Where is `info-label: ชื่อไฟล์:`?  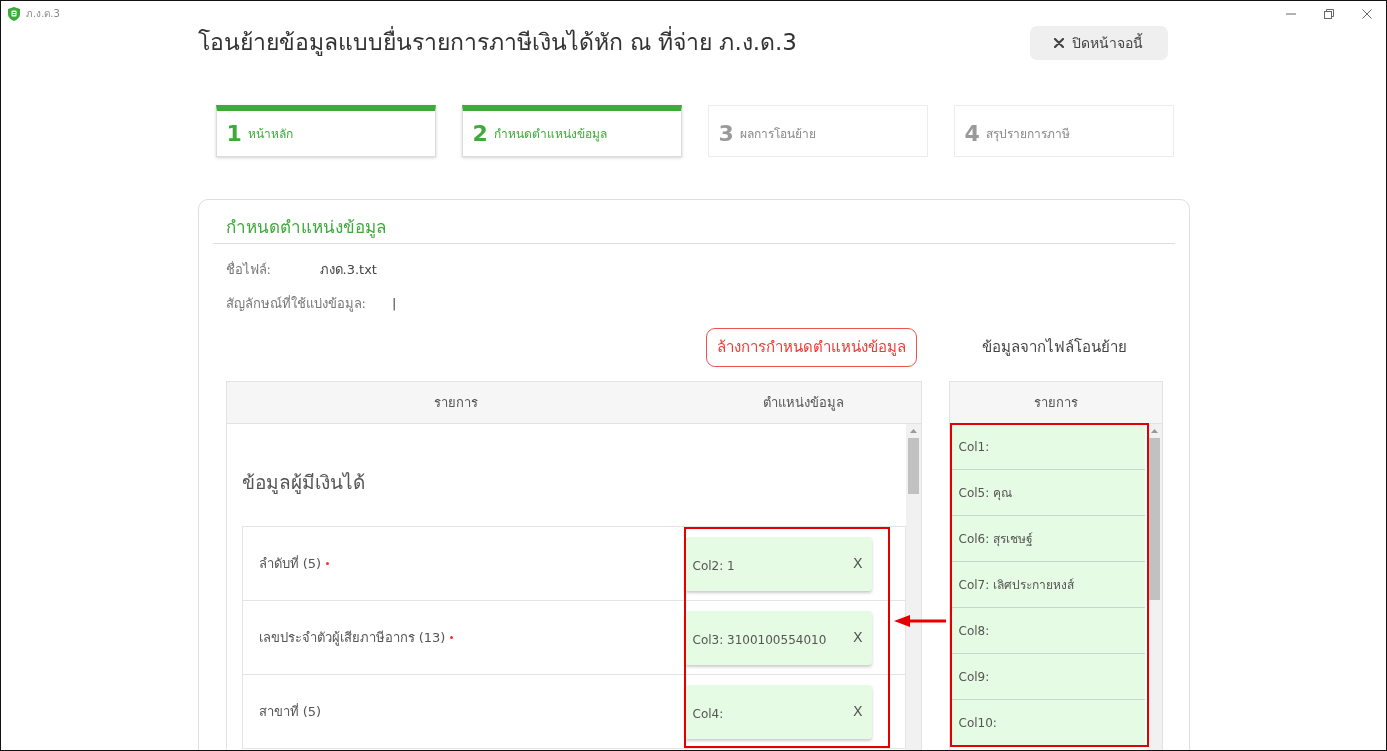
info-label: ชื่อไฟล์: is located at coordinates (248, 269).